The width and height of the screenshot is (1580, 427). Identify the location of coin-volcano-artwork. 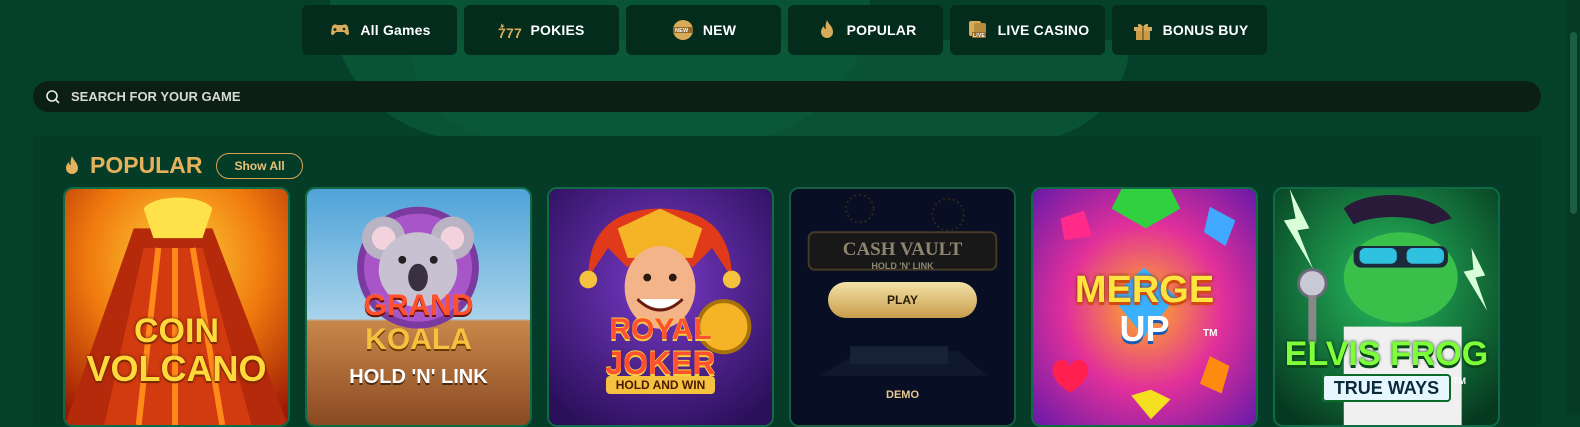
(176, 307).